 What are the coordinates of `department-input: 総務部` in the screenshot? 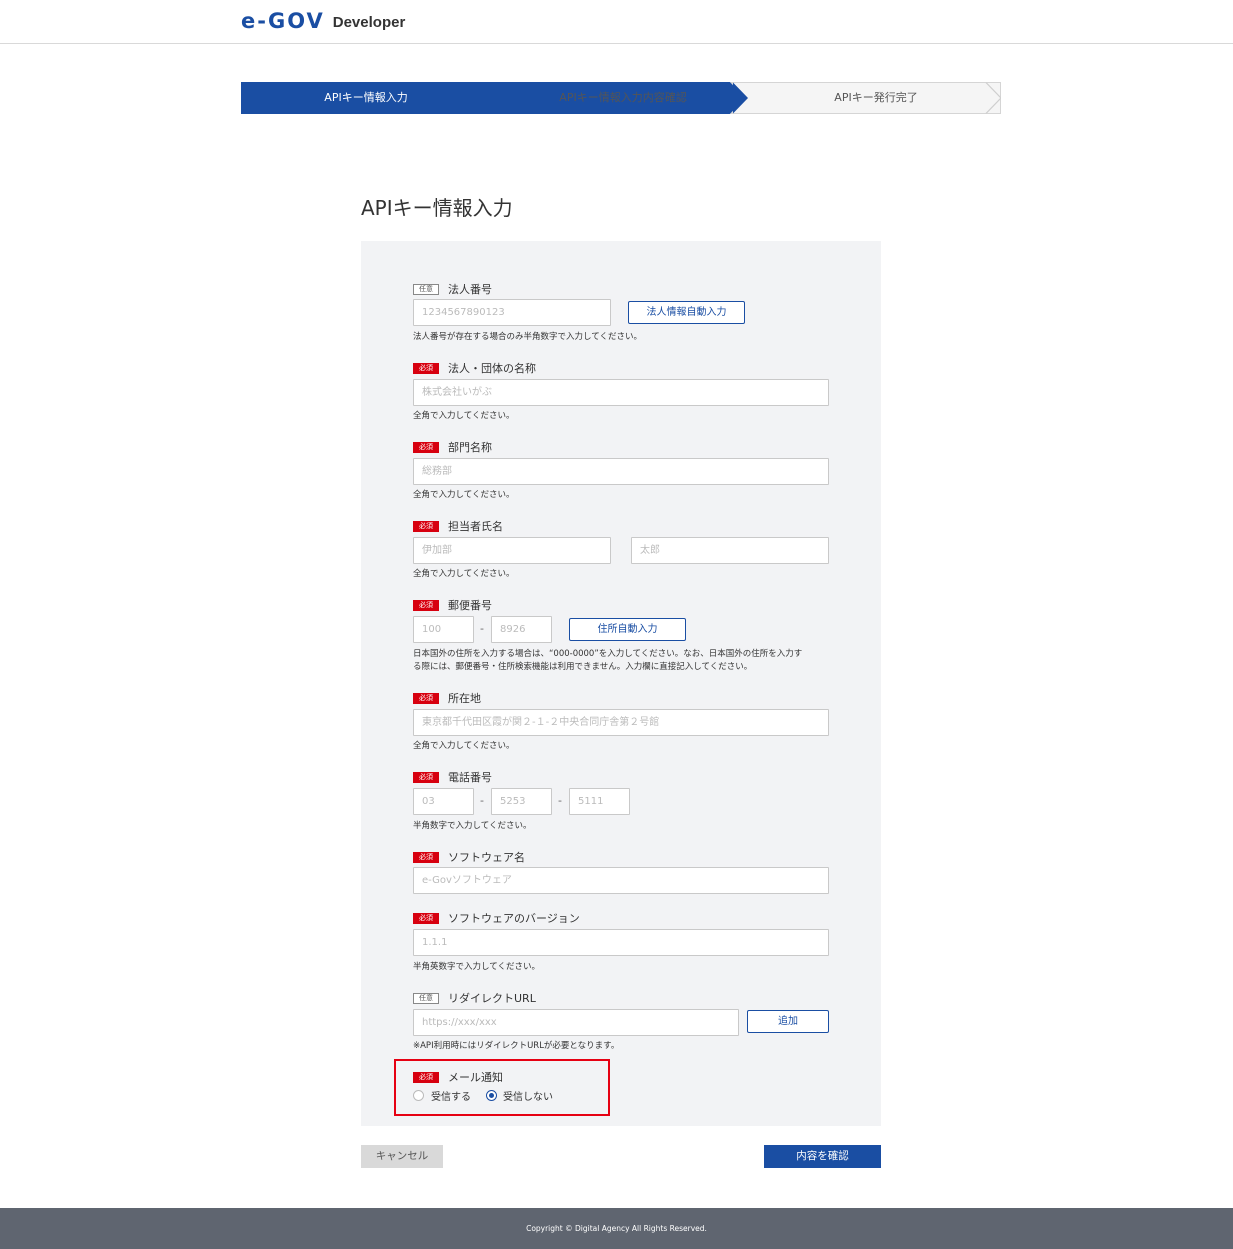 It's located at (621, 471).